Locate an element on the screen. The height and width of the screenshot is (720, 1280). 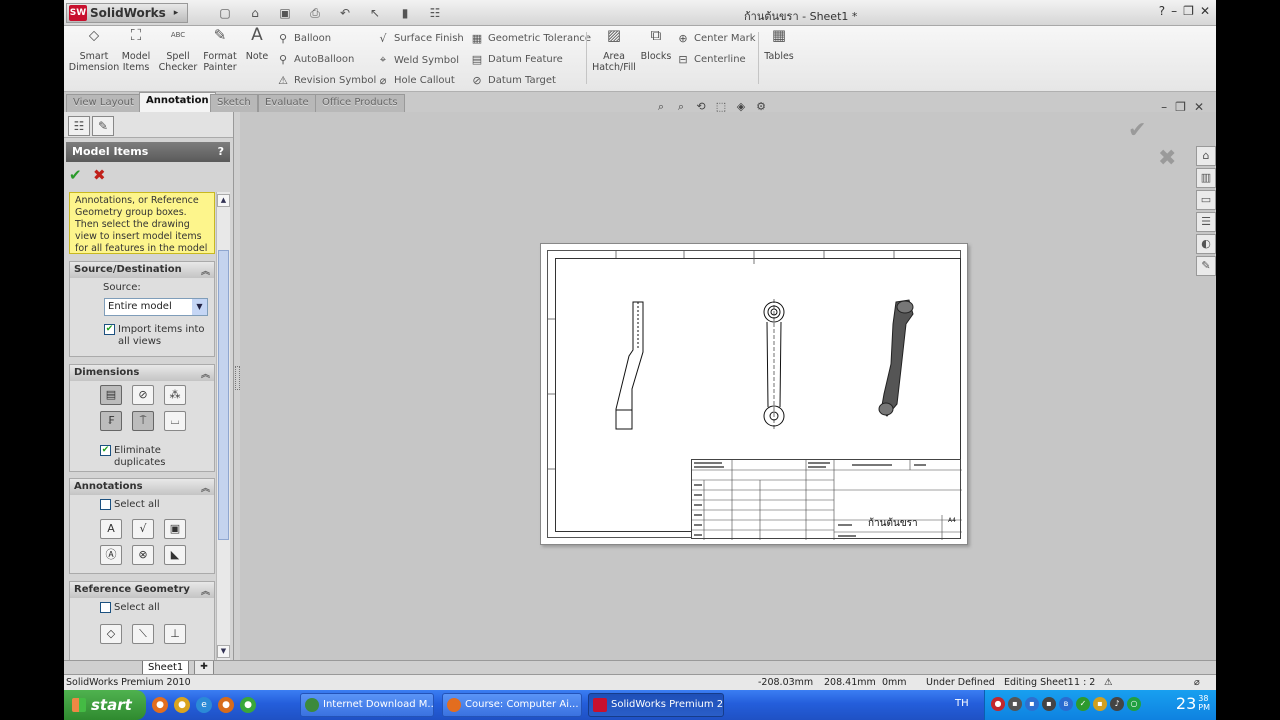
select-arrow-icon: ↖ is located at coordinates (375, 13).